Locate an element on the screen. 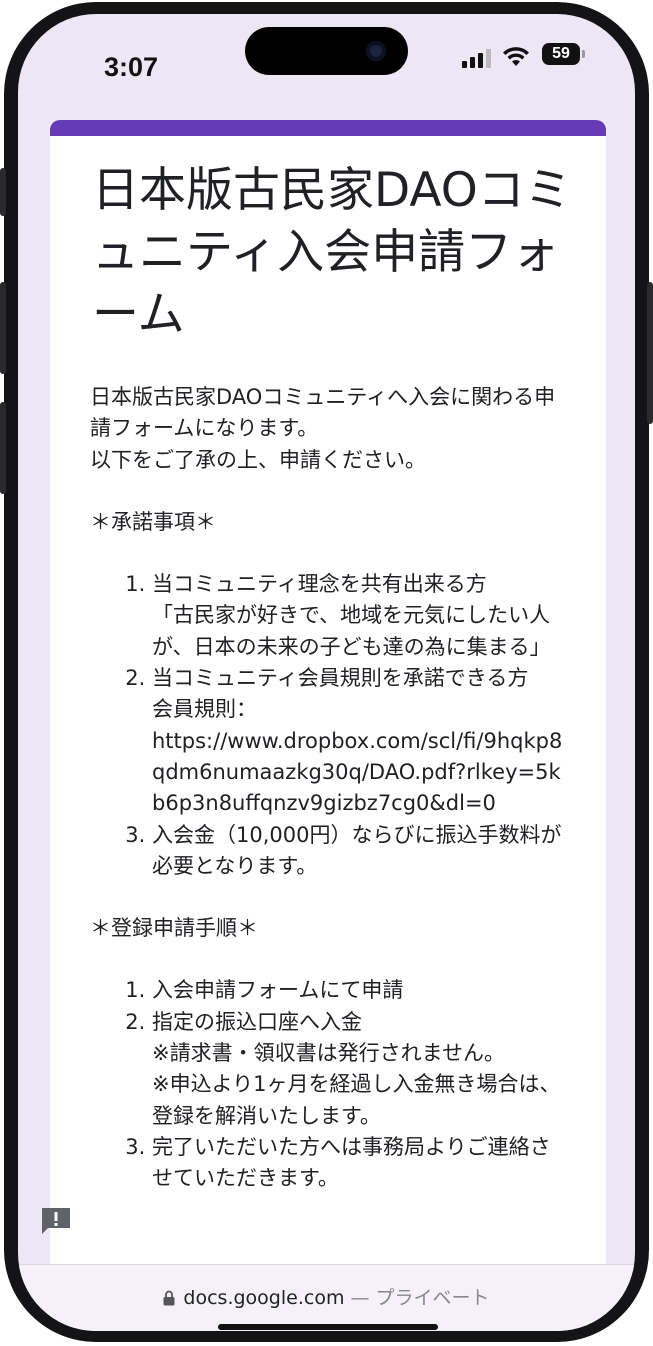 The width and height of the screenshot is (653, 1346). signal-icon is located at coordinates (477, 58).